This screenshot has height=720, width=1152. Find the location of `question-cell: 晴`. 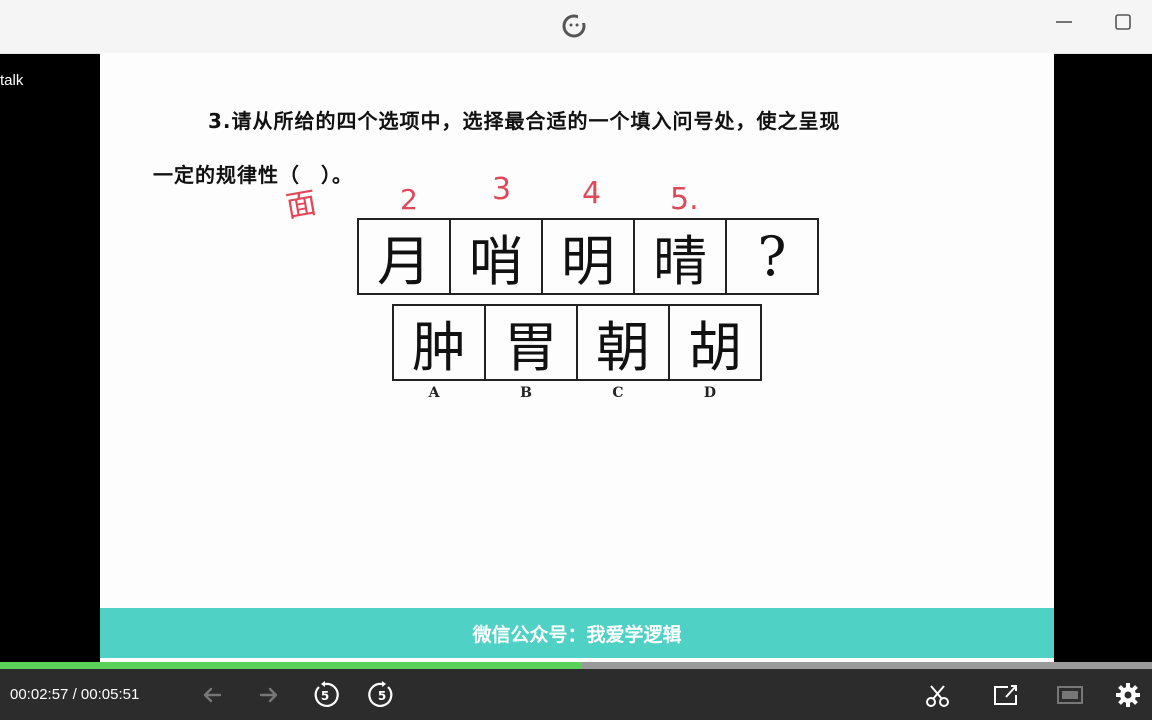

question-cell: 晴 is located at coordinates (681, 256).